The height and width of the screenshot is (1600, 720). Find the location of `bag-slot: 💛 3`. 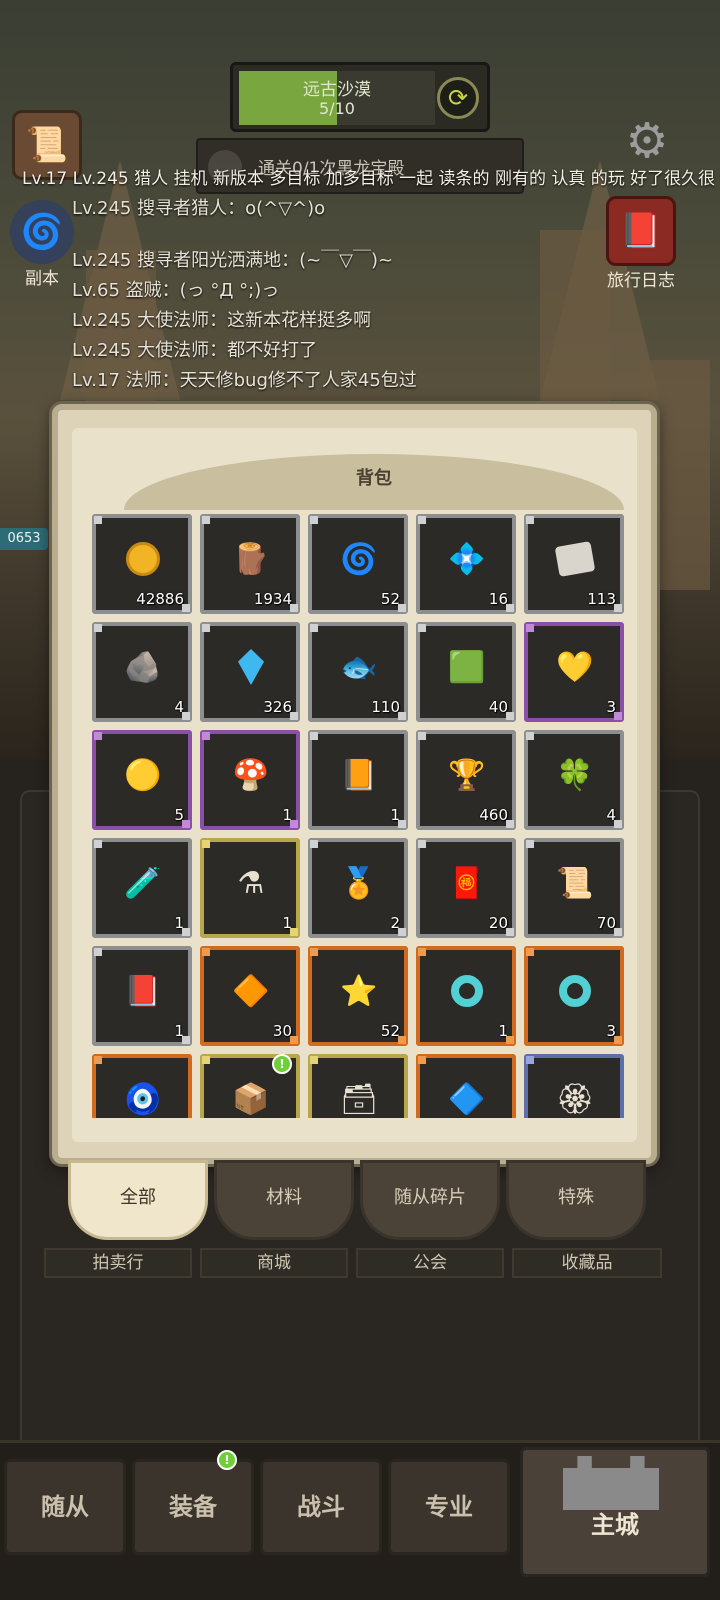

bag-slot: 💛 3 is located at coordinates (574, 672).